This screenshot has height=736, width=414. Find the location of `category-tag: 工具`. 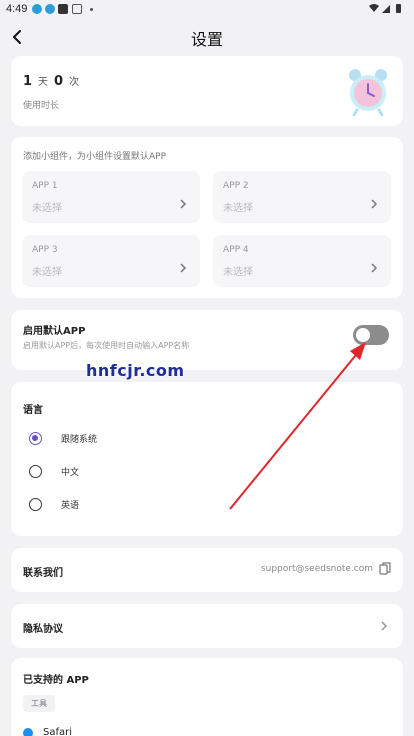

category-tag: 工具 is located at coordinates (39, 703).